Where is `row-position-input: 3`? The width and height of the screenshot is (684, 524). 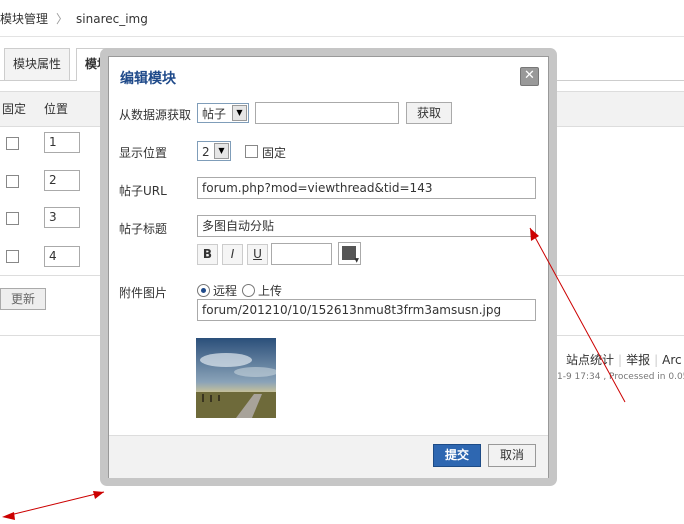 row-position-input: 3 is located at coordinates (62, 217).